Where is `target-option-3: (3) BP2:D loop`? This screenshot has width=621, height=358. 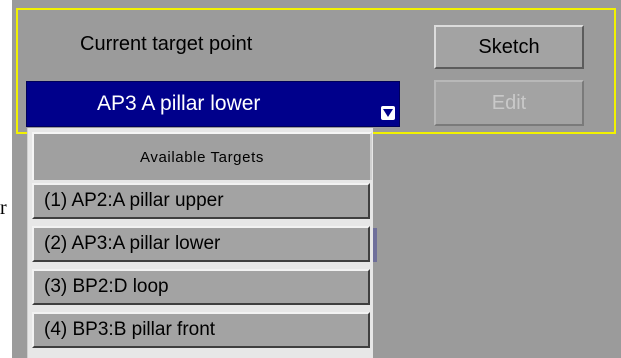
target-option-3: (3) BP2:D loop is located at coordinates (201, 287).